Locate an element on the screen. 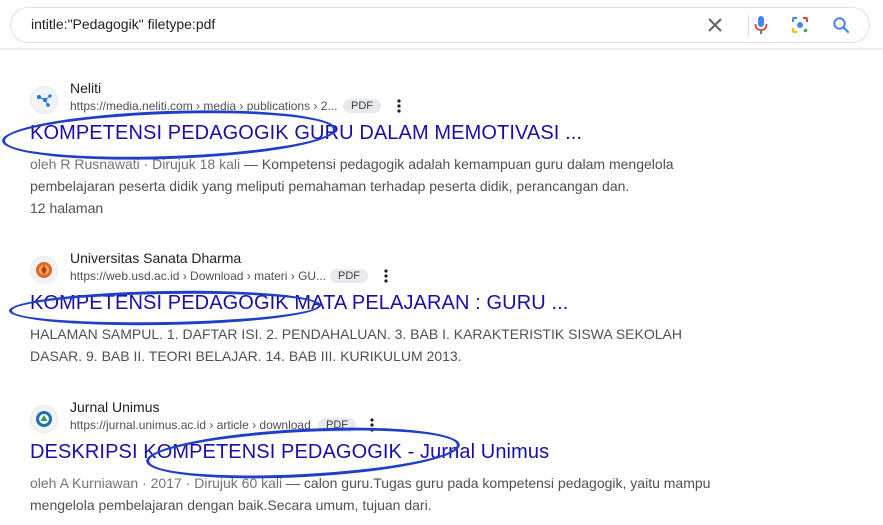 This screenshot has height=525, width=883. search-input is located at coordinates (351, 24).